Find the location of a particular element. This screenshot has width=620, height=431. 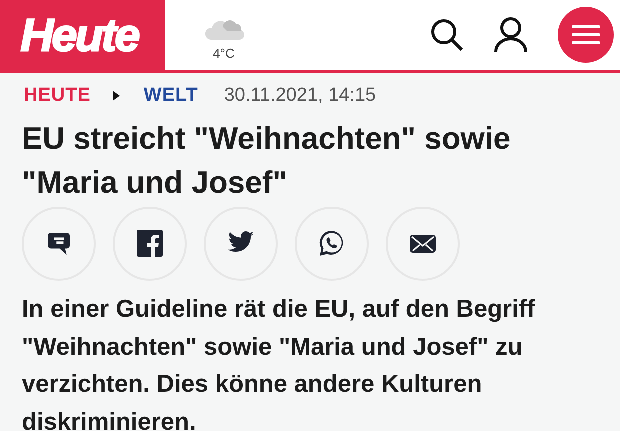

breadcrumb-link: HEUTE is located at coordinates (57, 96).